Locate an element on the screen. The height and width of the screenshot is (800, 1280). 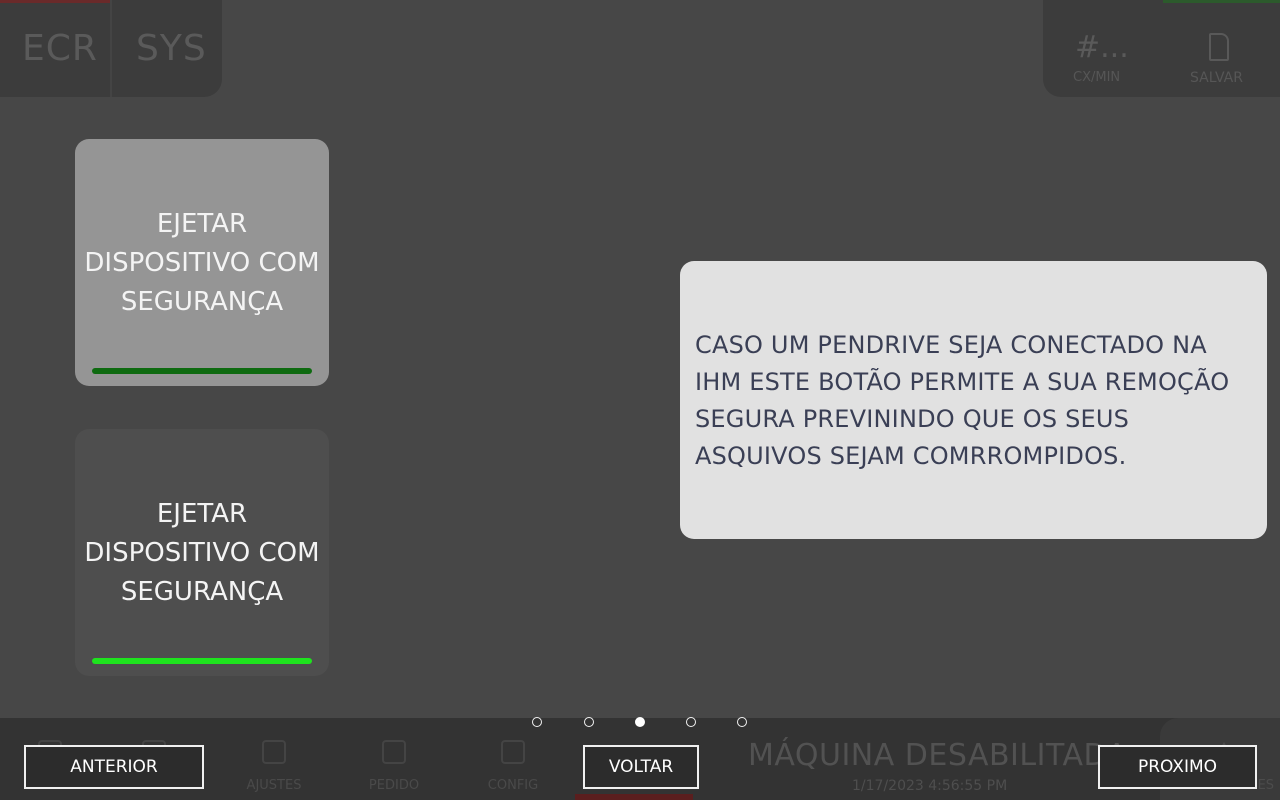
nav-item-ajustes: AJUSTES is located at coordinates (274, 759).